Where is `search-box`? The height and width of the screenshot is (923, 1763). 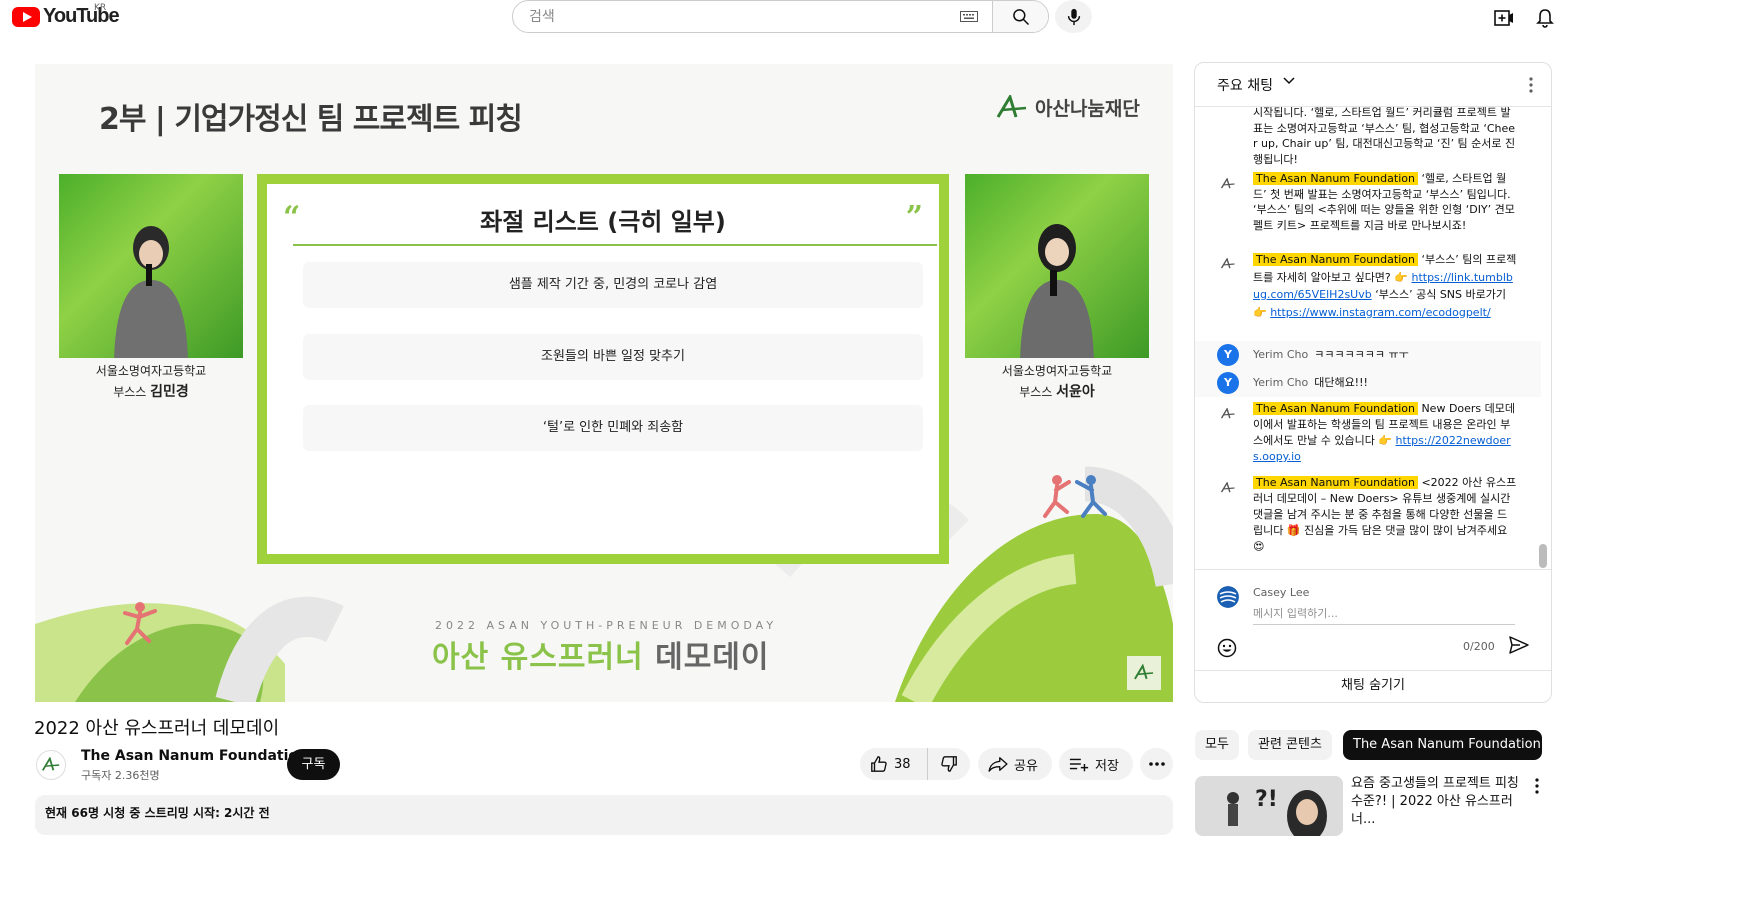
search-box is located at coordinates (780, 16).